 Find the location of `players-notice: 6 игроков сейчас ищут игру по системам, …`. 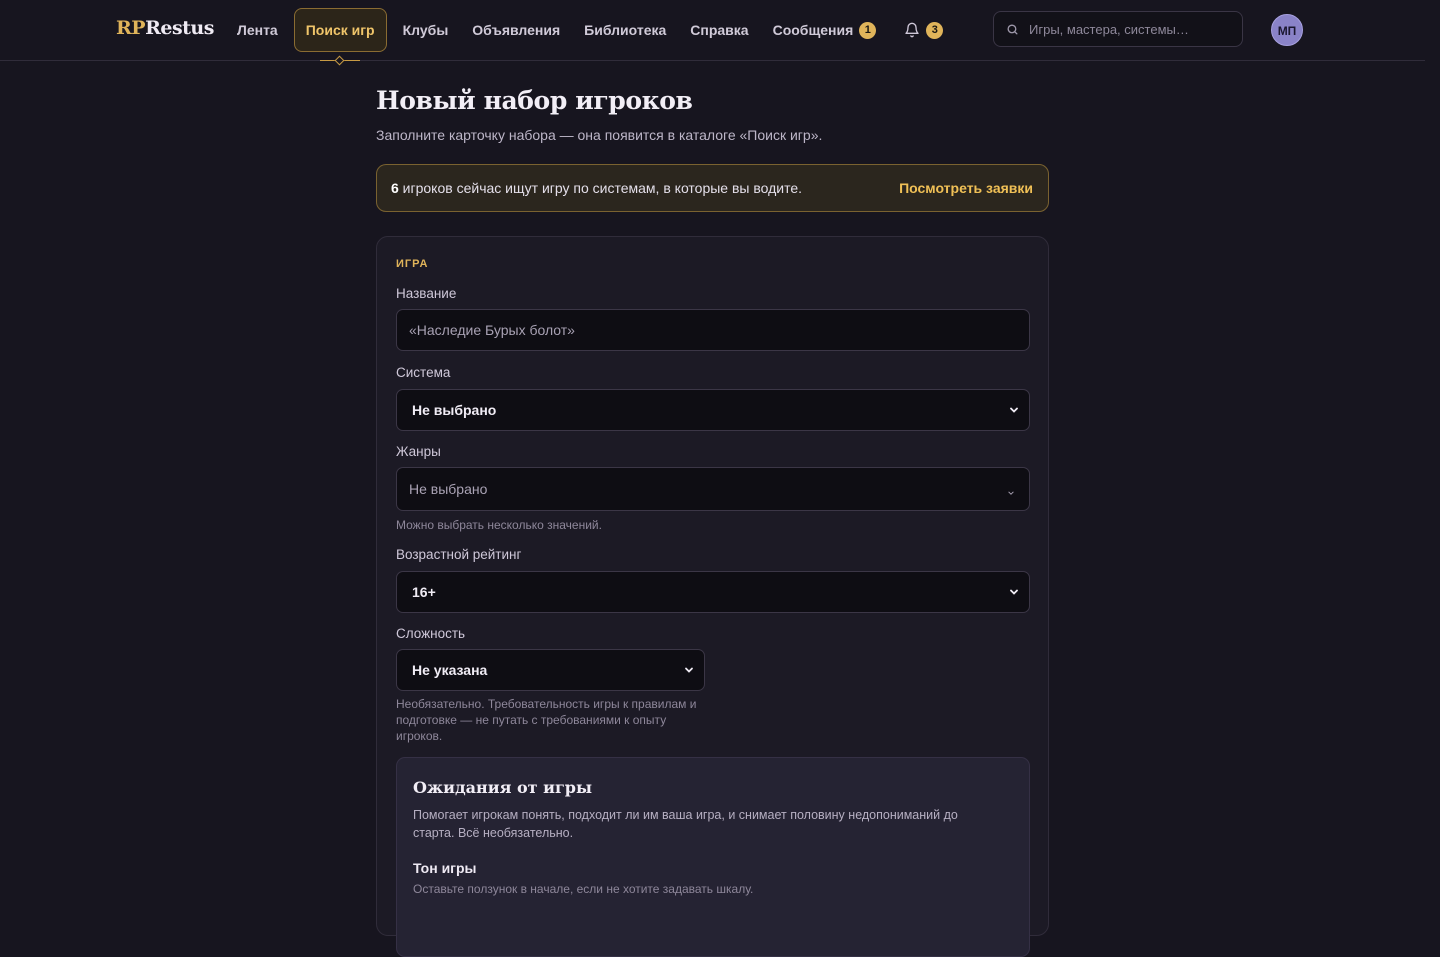

players-notice: 6 игроков сейчас ищут игру по системам, … is located at coordinates (712, 188).